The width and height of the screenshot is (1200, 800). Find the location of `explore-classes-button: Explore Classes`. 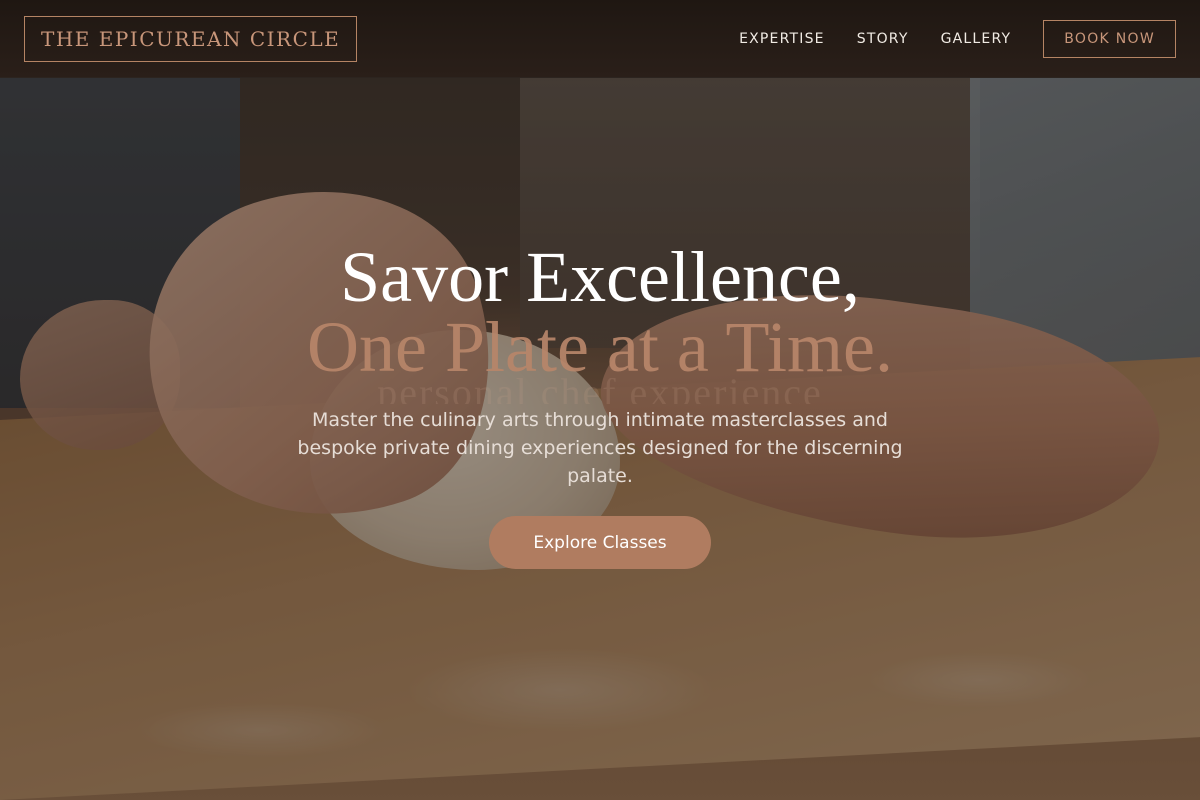

explore-classes-button: Explore Classes is located at coordinates (600, 542).